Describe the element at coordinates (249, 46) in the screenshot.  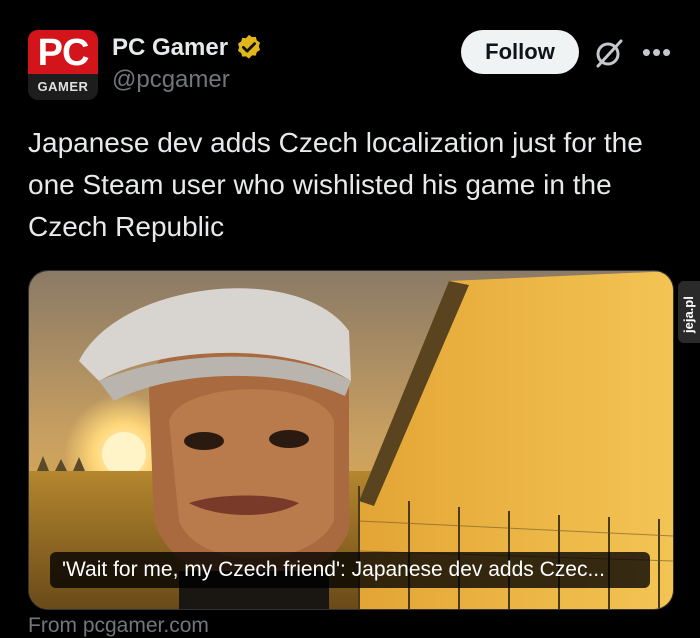
I see `verified-badge-icon` at that location.